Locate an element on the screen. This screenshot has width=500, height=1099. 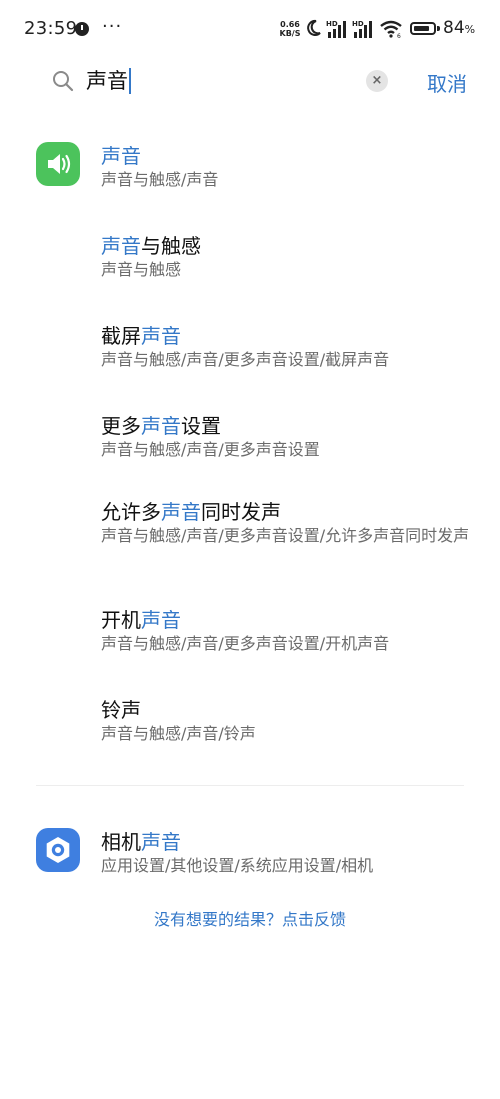
result-path: 声音与触感/声音/铃声 is located at coordinates (178, 733).